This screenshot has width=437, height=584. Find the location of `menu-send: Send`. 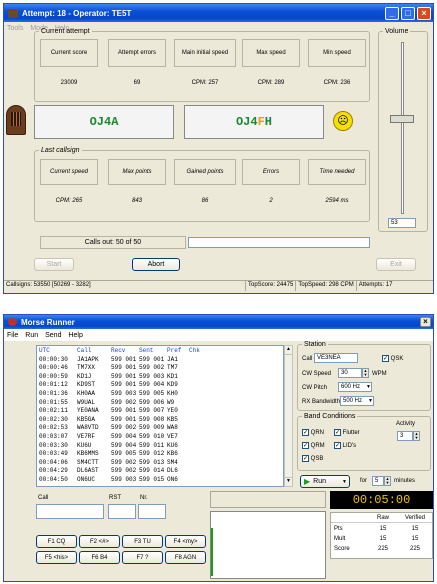

menu-send: Send is located at coordinates (53, 335).